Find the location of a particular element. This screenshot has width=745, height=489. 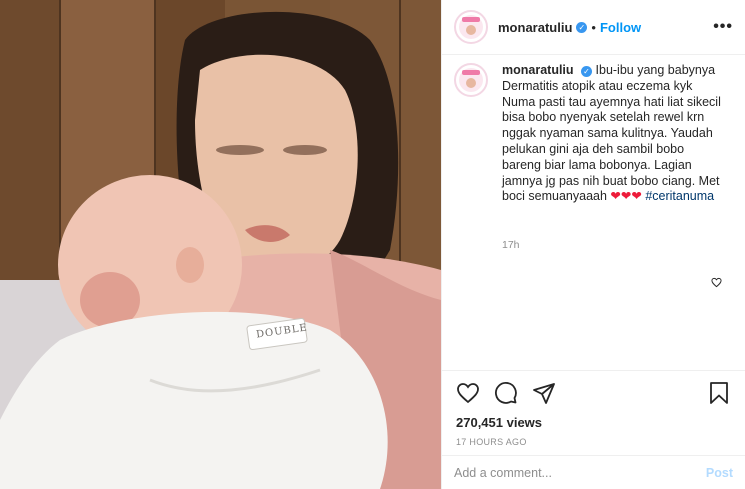

heart-emojis: ❤❤❤ is located at coordinates (626, 196).